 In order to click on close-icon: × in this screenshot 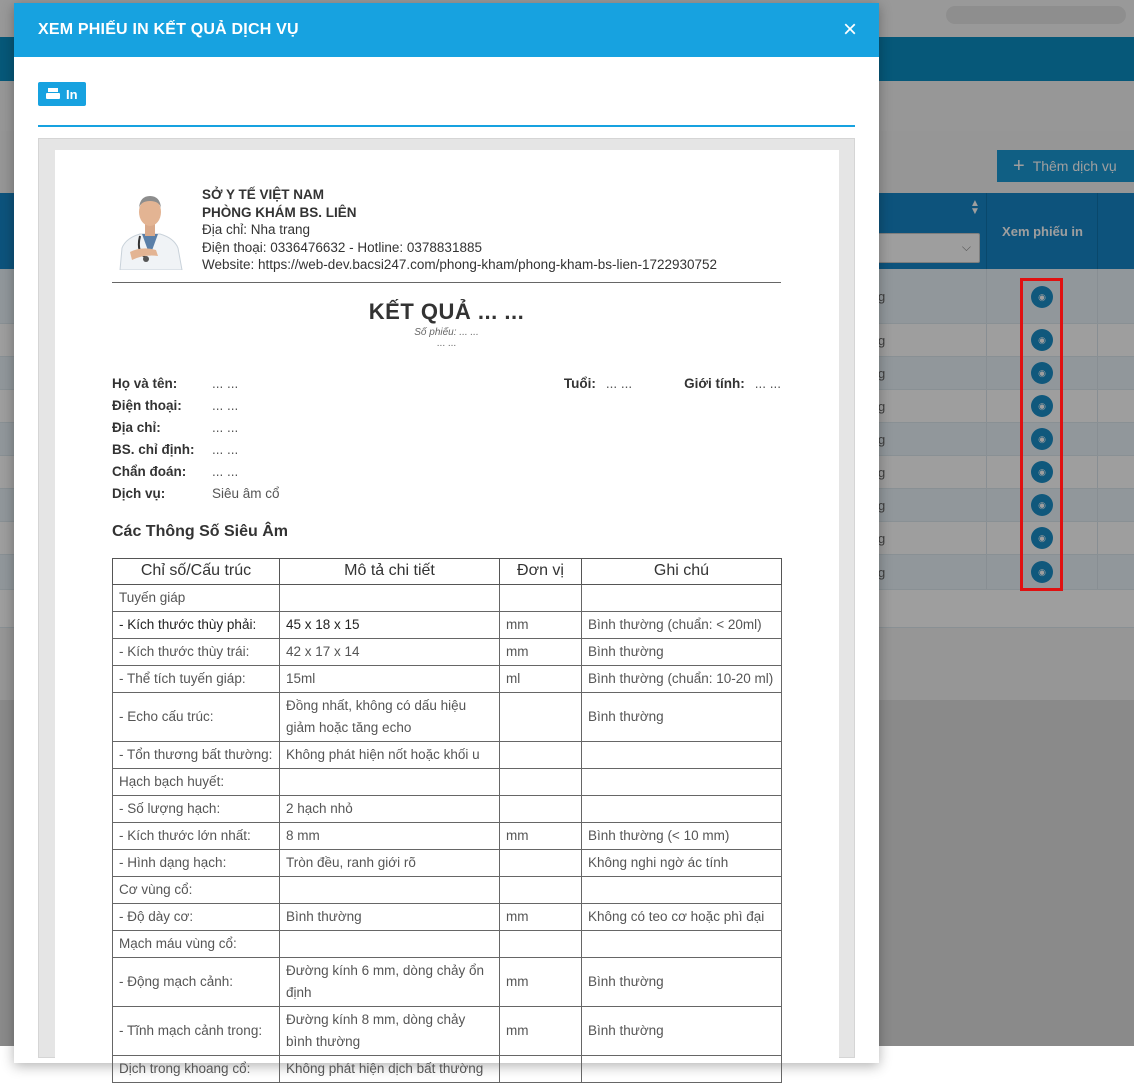, I will do `click(850, 30)`.